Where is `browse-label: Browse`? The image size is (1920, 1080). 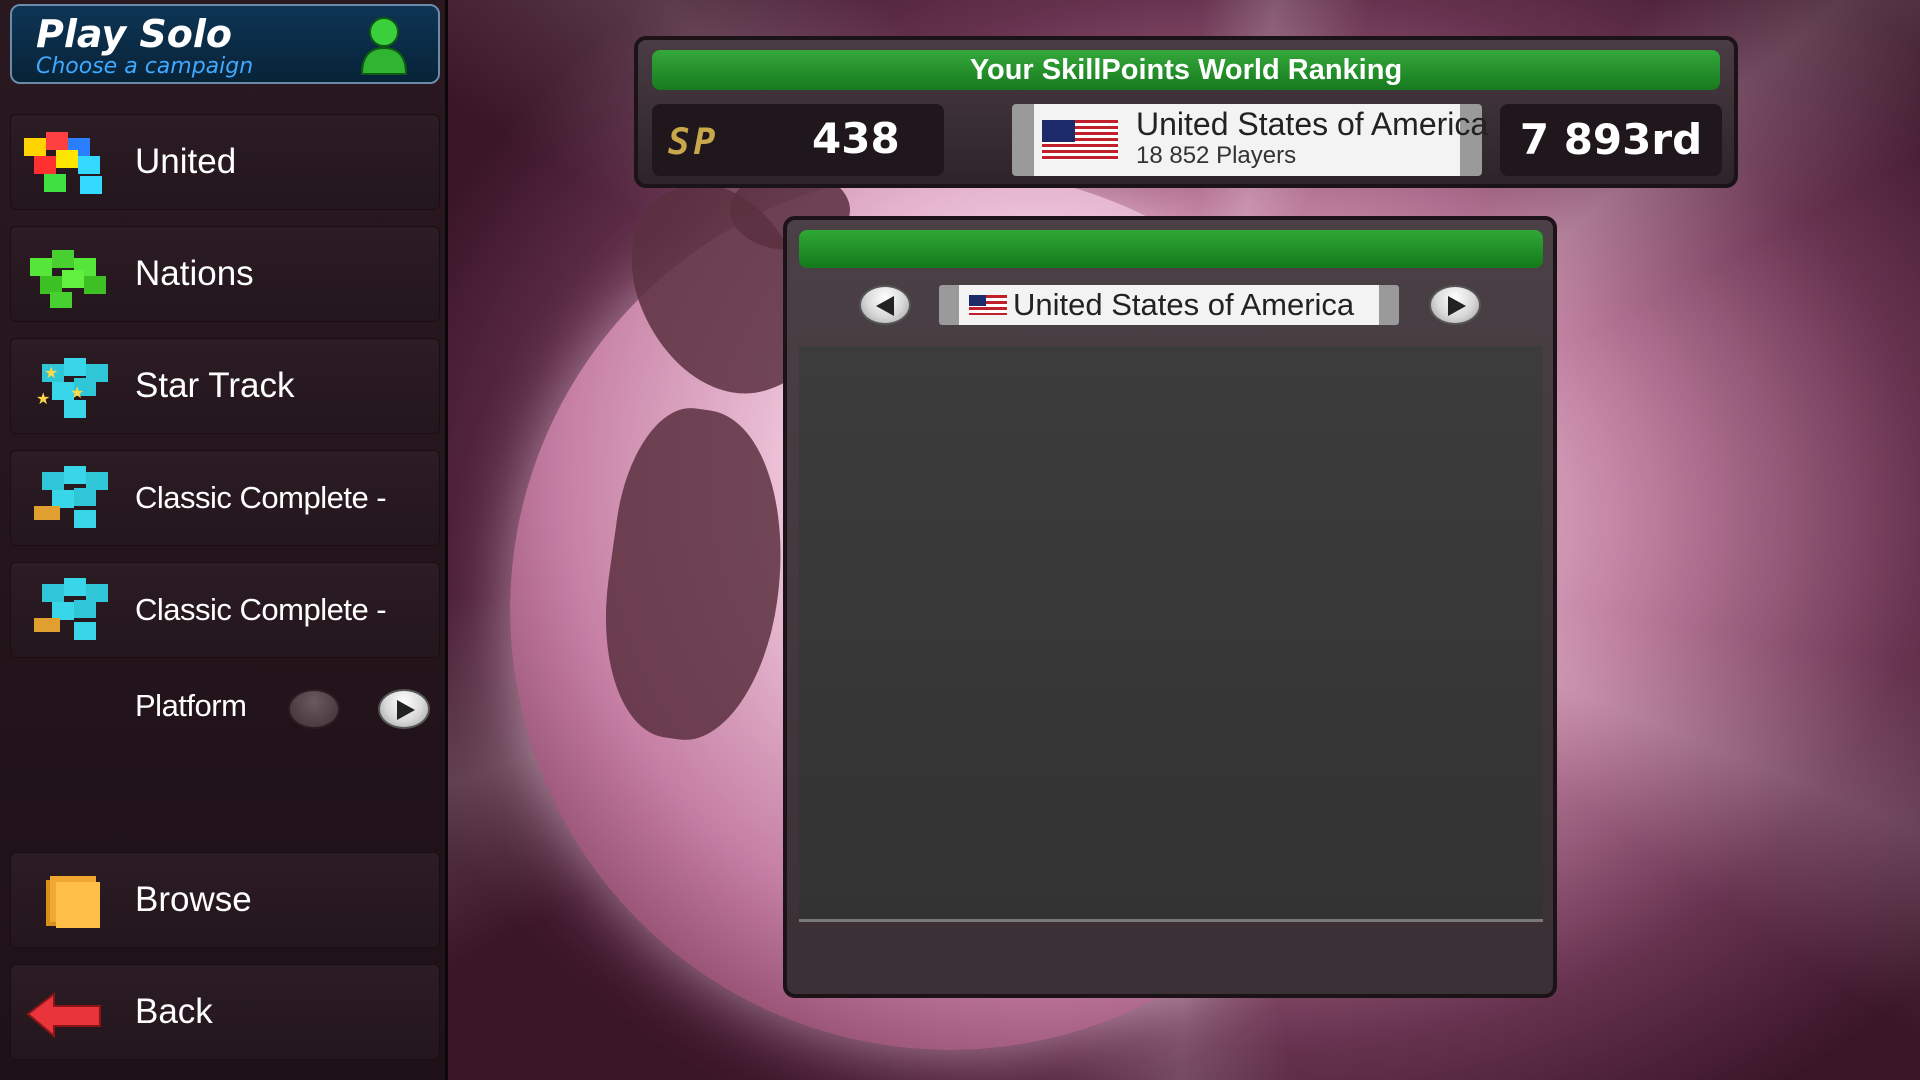
browse-label: Browse is located at coordinates (193, 899).